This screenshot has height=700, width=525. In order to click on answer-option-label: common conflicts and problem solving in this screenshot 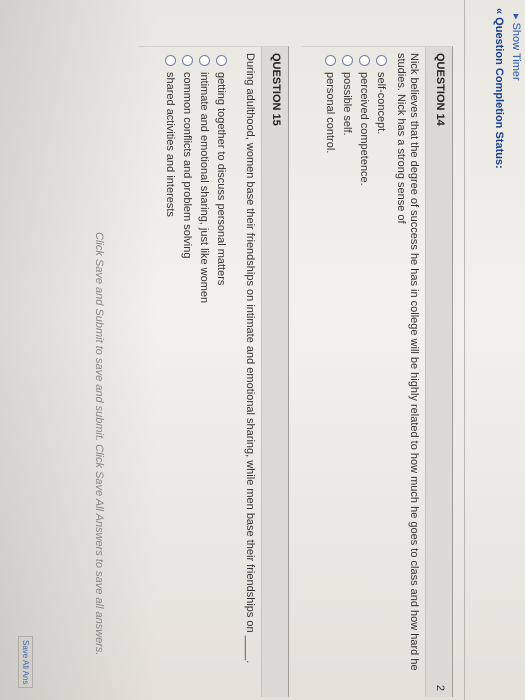, I will do `click(187, 165)`.